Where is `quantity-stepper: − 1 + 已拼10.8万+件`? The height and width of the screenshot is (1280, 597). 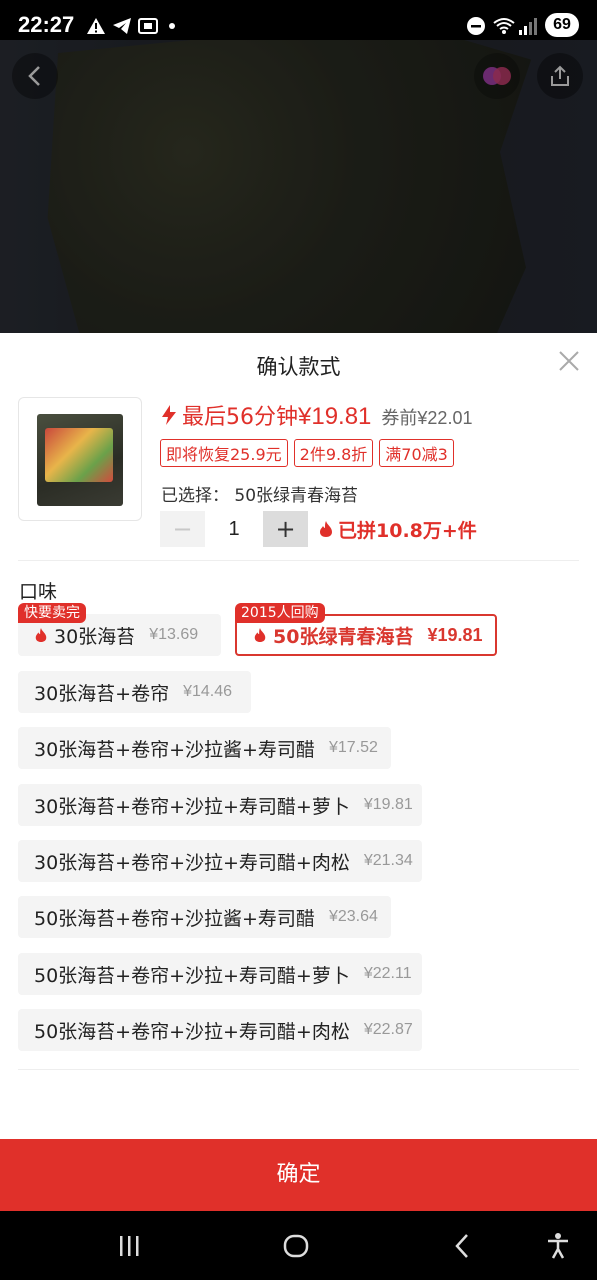
quantity-stepper: − 1 + 已拼10.8万+件 is located at coordinates (318, 529).